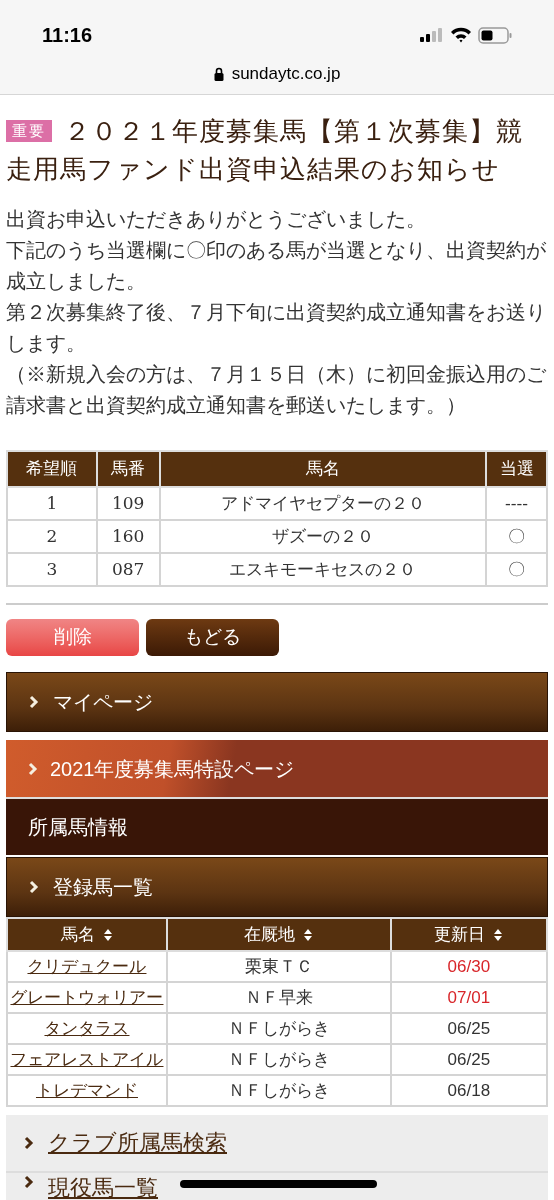  I want to click on important-badge: 重要, so click(29, 131).